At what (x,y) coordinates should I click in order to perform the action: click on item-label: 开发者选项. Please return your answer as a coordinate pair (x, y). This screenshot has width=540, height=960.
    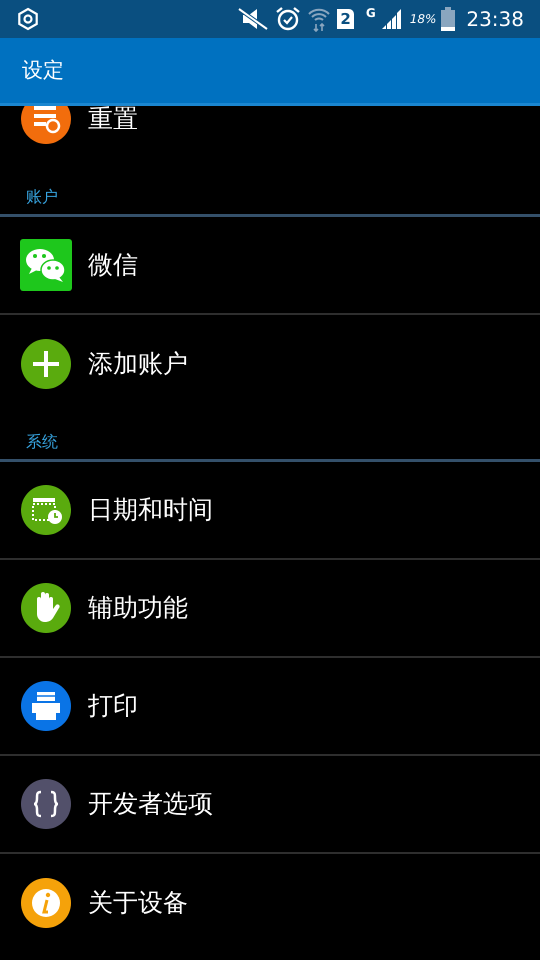
    Looking at the image, I should click on (150, 804).